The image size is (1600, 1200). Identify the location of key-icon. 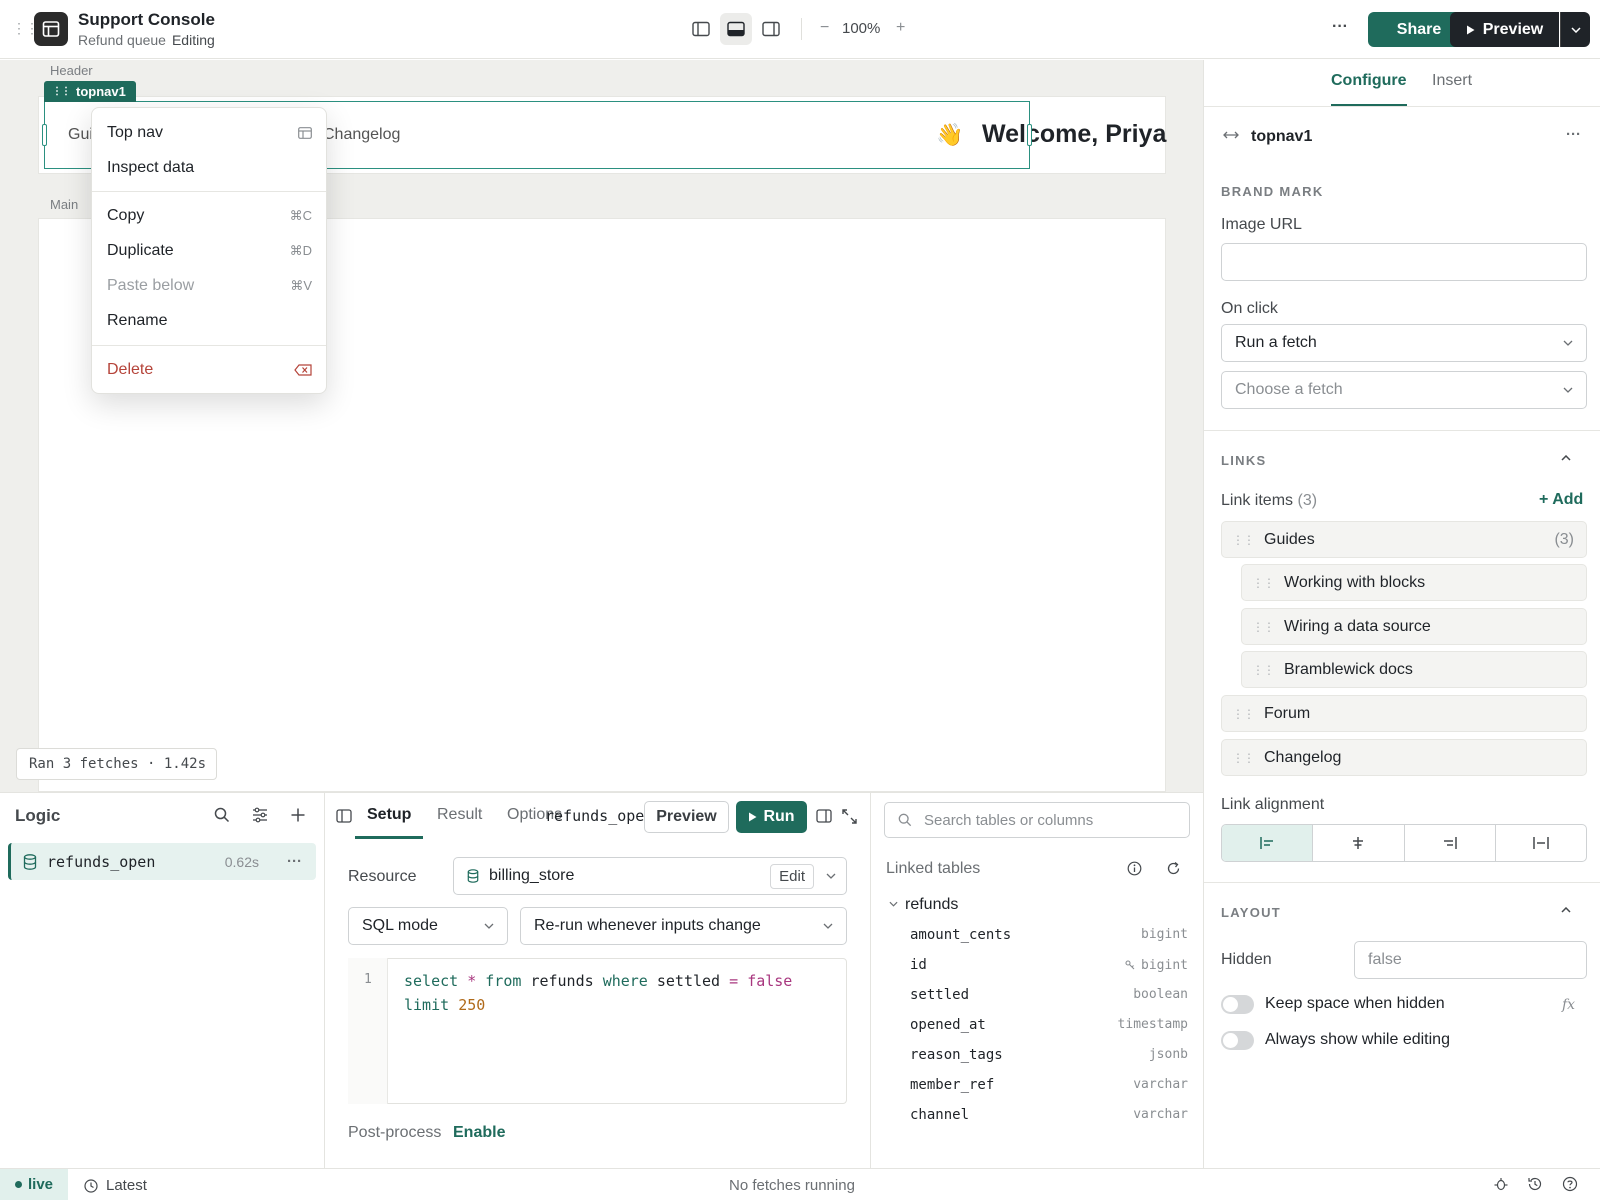
(1130, 965).